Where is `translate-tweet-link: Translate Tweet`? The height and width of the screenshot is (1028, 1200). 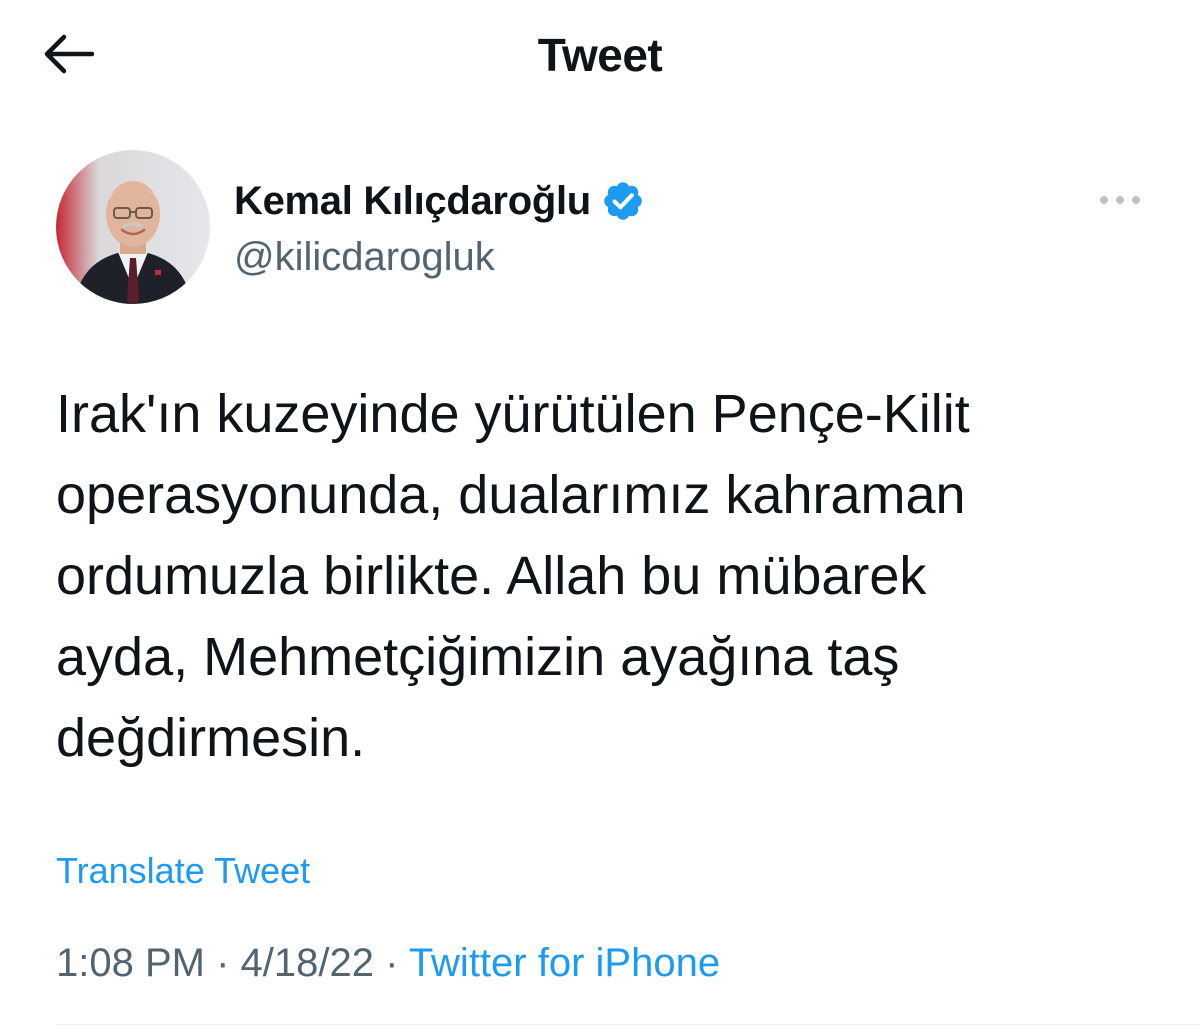 translate-tweet-link: Translate Tweet is located at coordinates (183, 871).